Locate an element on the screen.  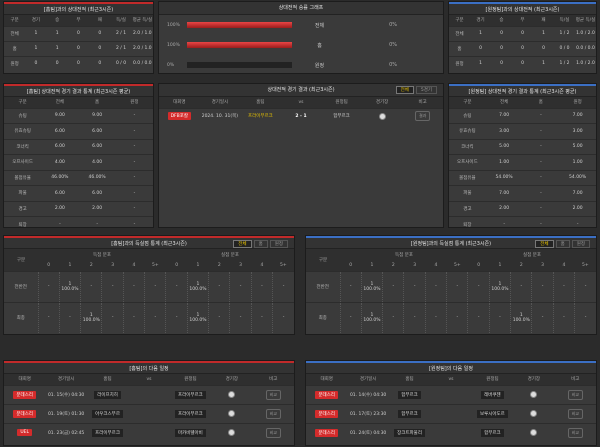
table-row: 오프사이드 1.00-1.00 is located at coordinates (522, 162).